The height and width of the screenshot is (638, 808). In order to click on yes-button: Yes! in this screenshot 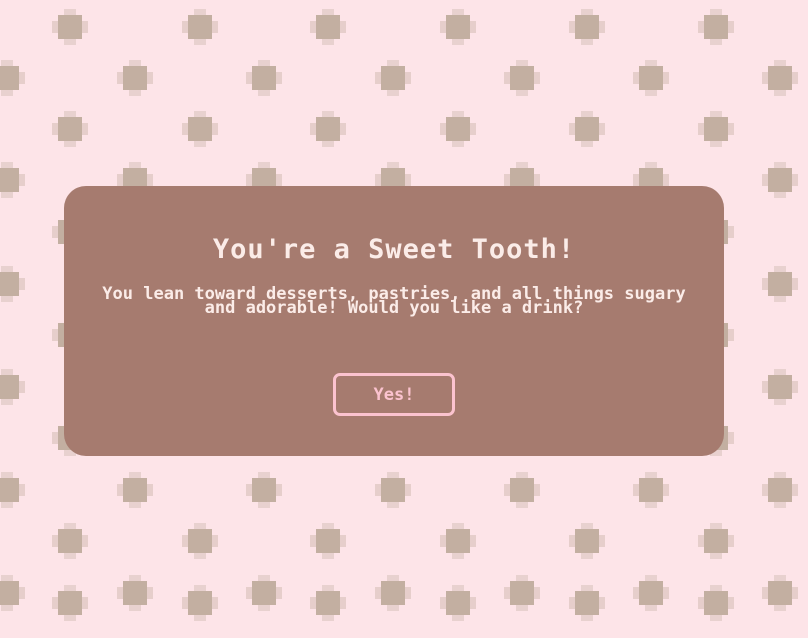, I will do `click(394, 394)`.